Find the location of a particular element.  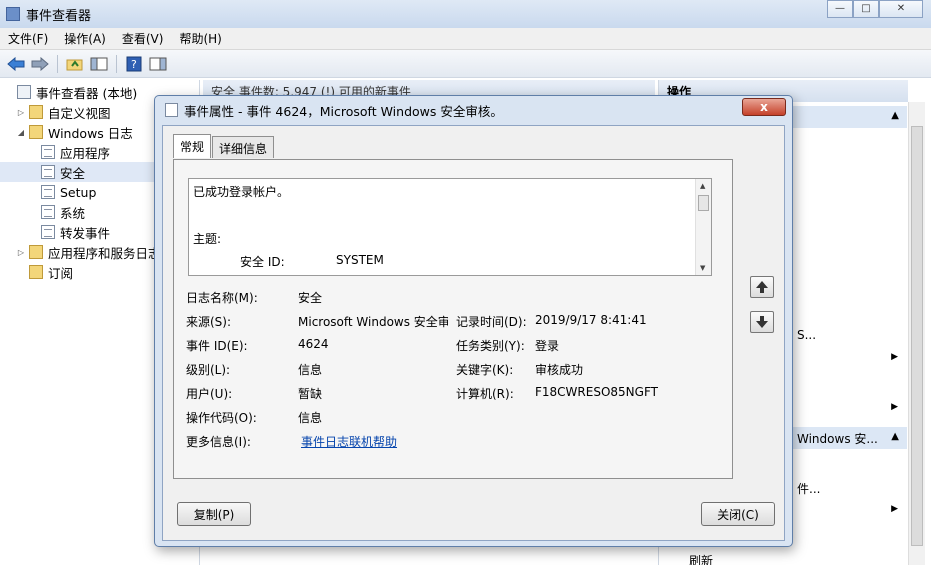

user-label: 用户(U): is located at coordinates (209, 394).